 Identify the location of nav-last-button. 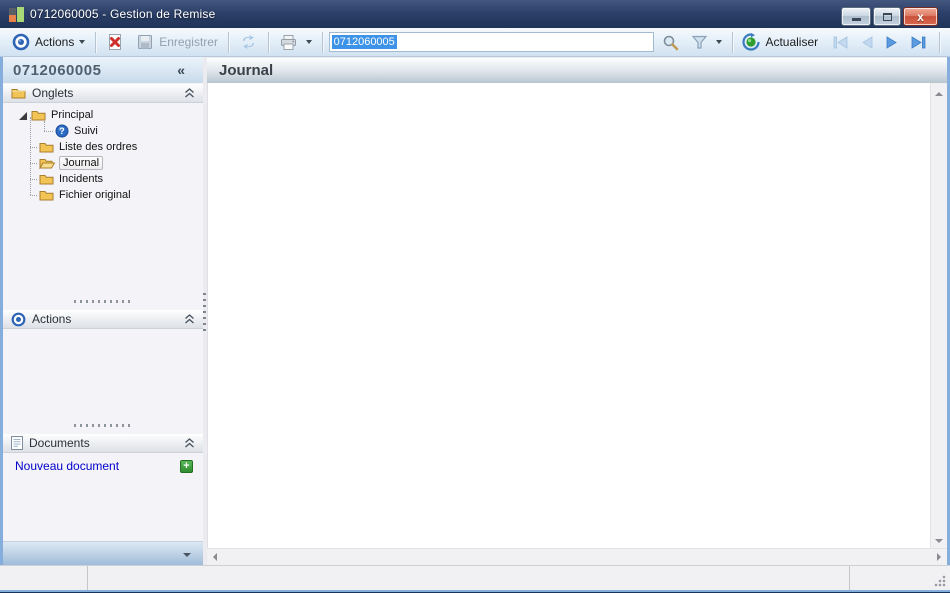
(918, 42).